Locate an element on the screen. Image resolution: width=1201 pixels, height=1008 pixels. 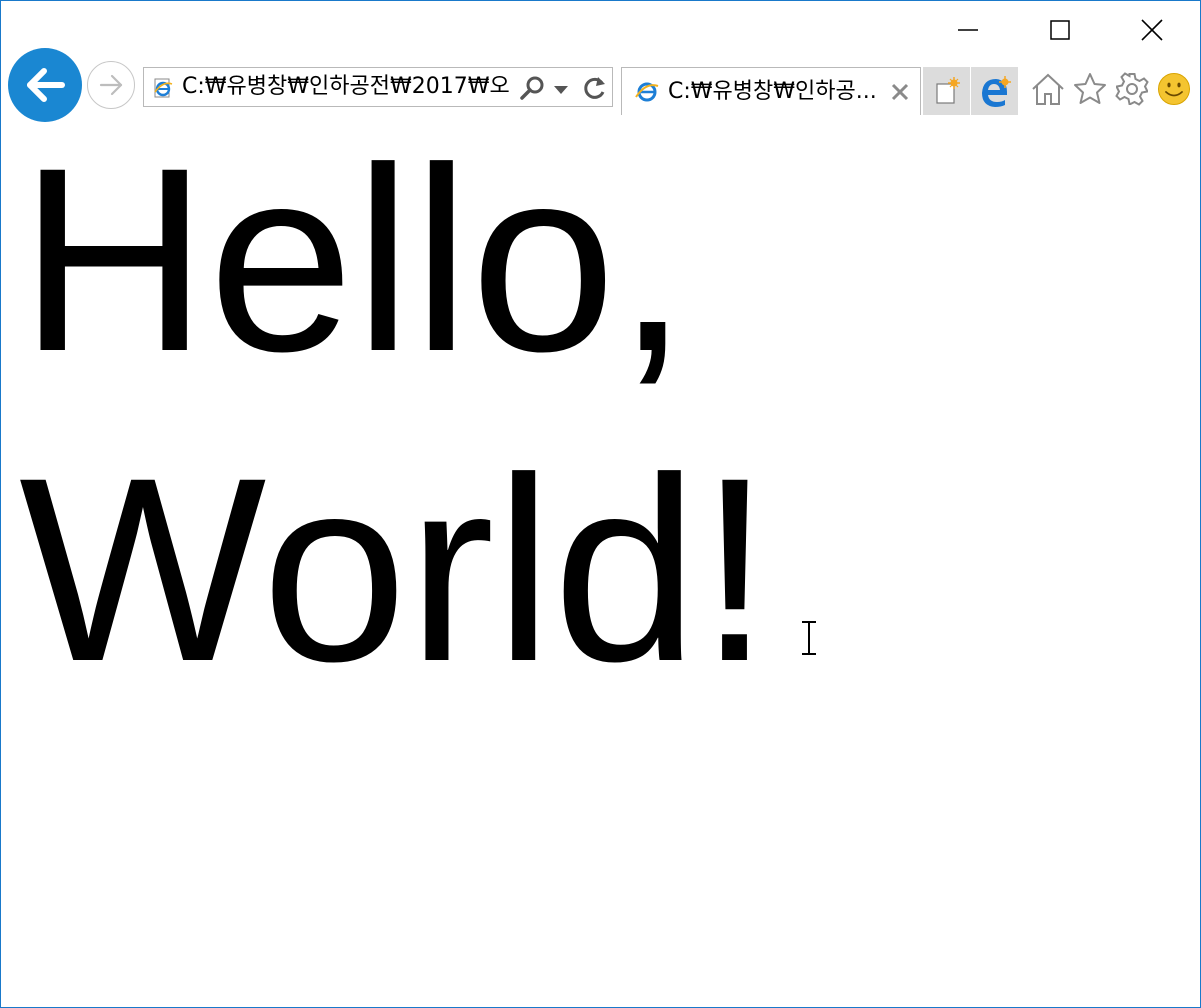
star-icon is located at coordinates (1090, 88).